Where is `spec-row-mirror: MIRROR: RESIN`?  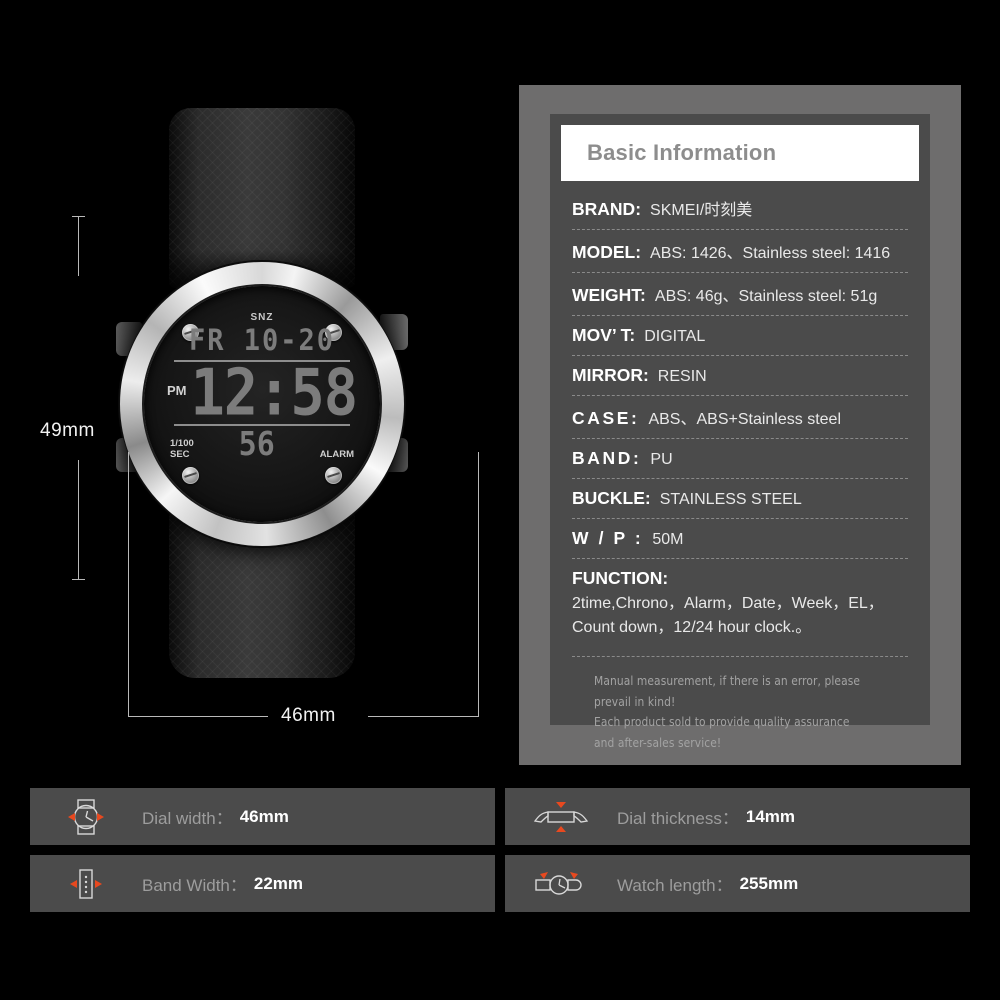 spec-row-mirror: MIRROR: RESIN is located at coordinates (740, 376).